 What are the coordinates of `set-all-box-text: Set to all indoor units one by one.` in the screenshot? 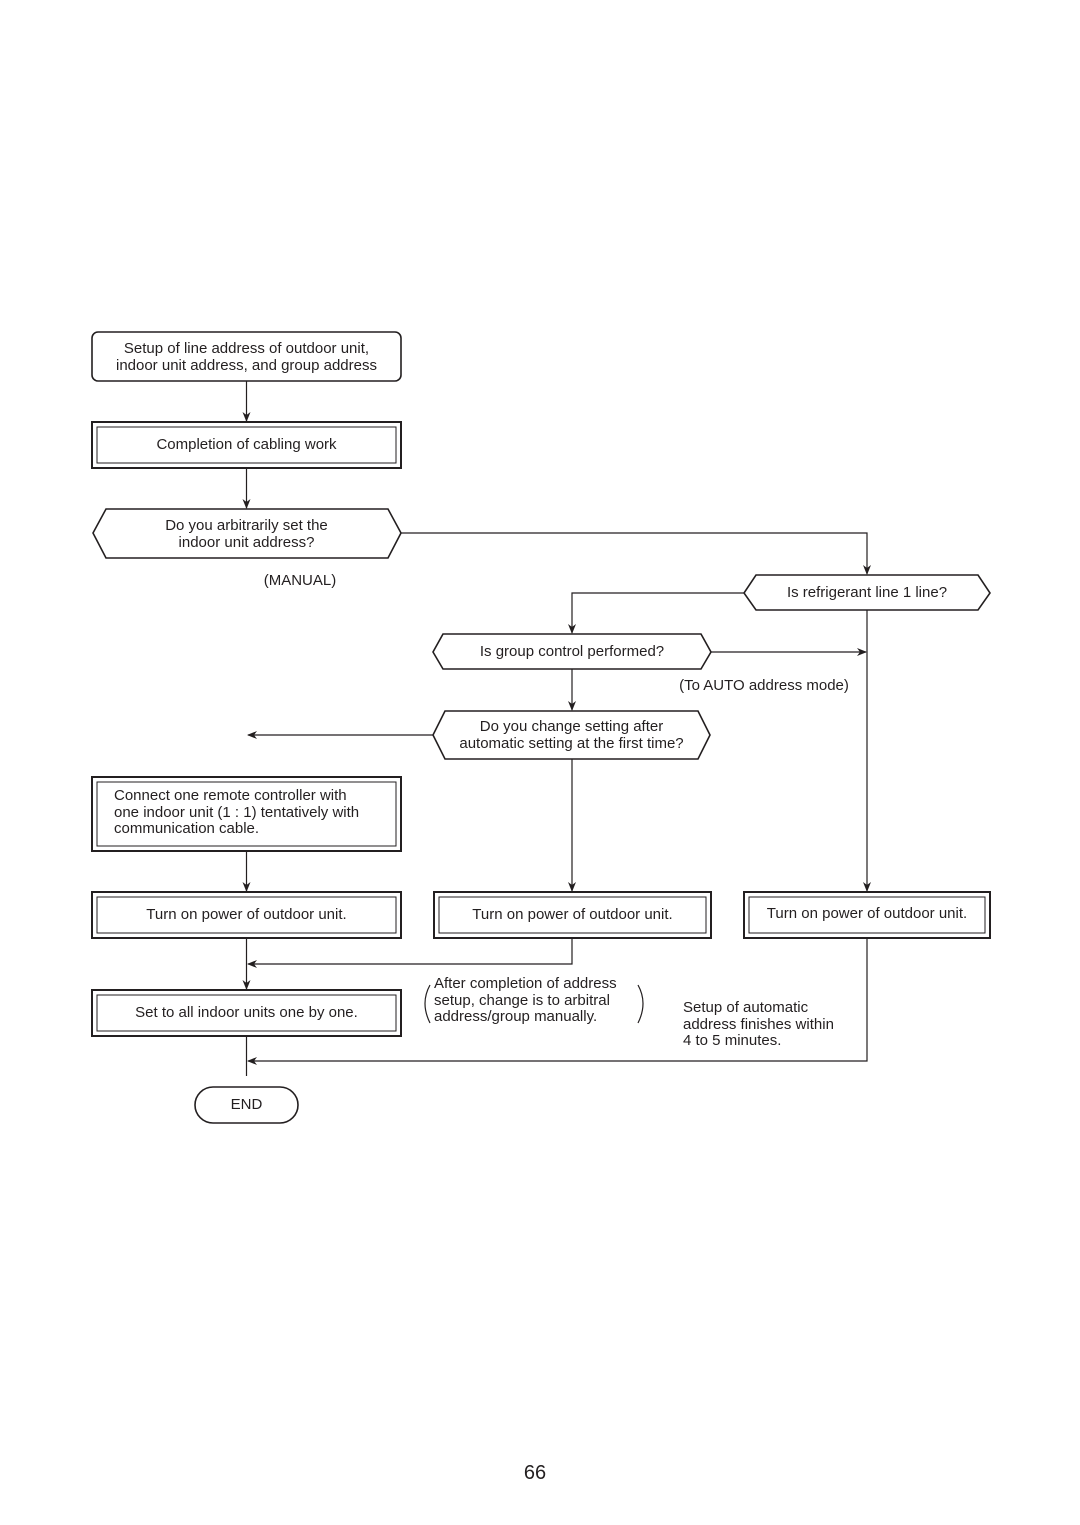 It's located at (246, 1012).